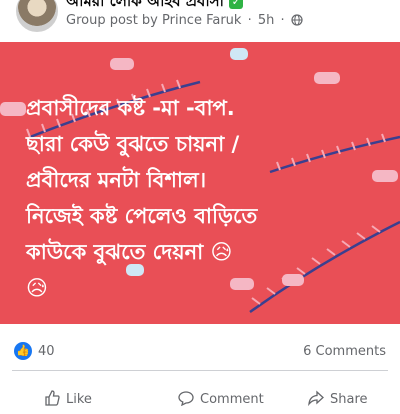 The height and width of the screenshot is (414, 400). What do you see at coordinates (200, 353) in the screenshot?
I see `reactions-bar: 👍 40 6 Comments` at bounding box center [200, 353].